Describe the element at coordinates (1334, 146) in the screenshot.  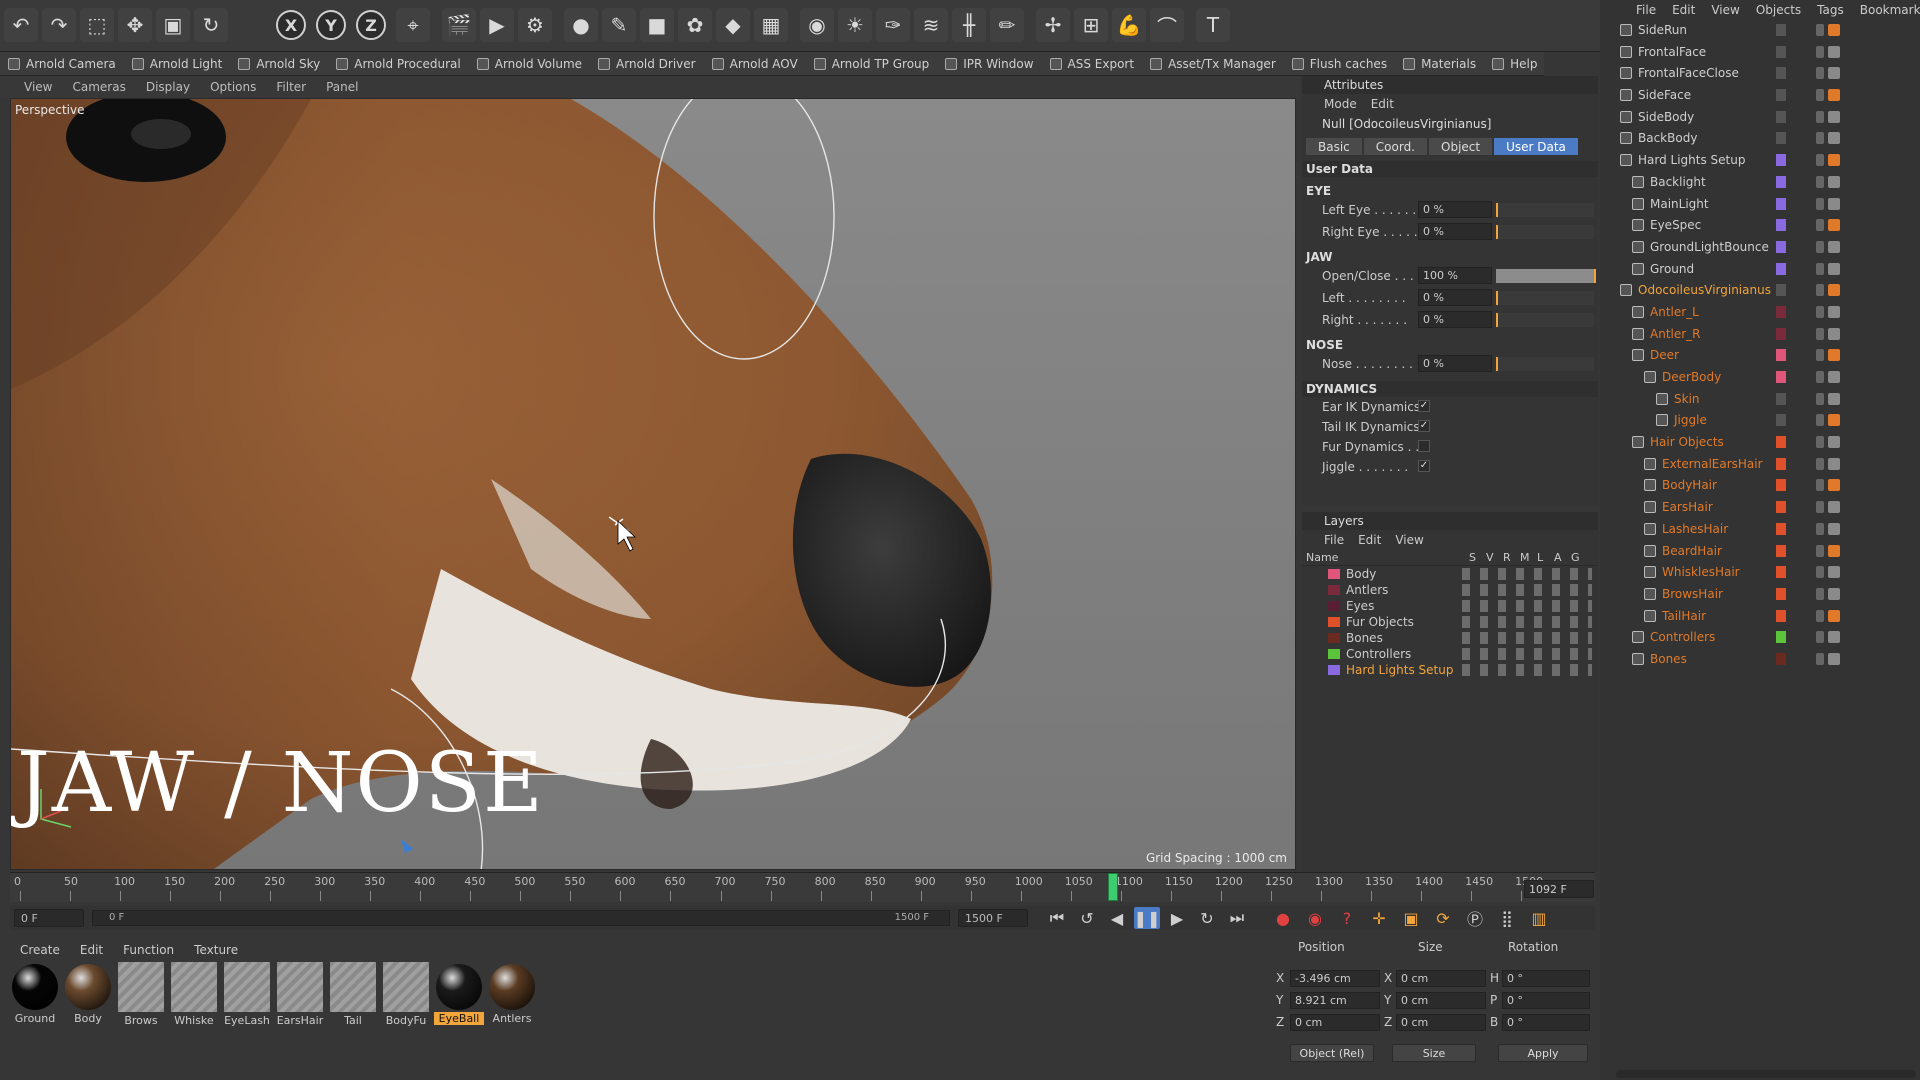
I see `tab-basic: Basic` at that location.